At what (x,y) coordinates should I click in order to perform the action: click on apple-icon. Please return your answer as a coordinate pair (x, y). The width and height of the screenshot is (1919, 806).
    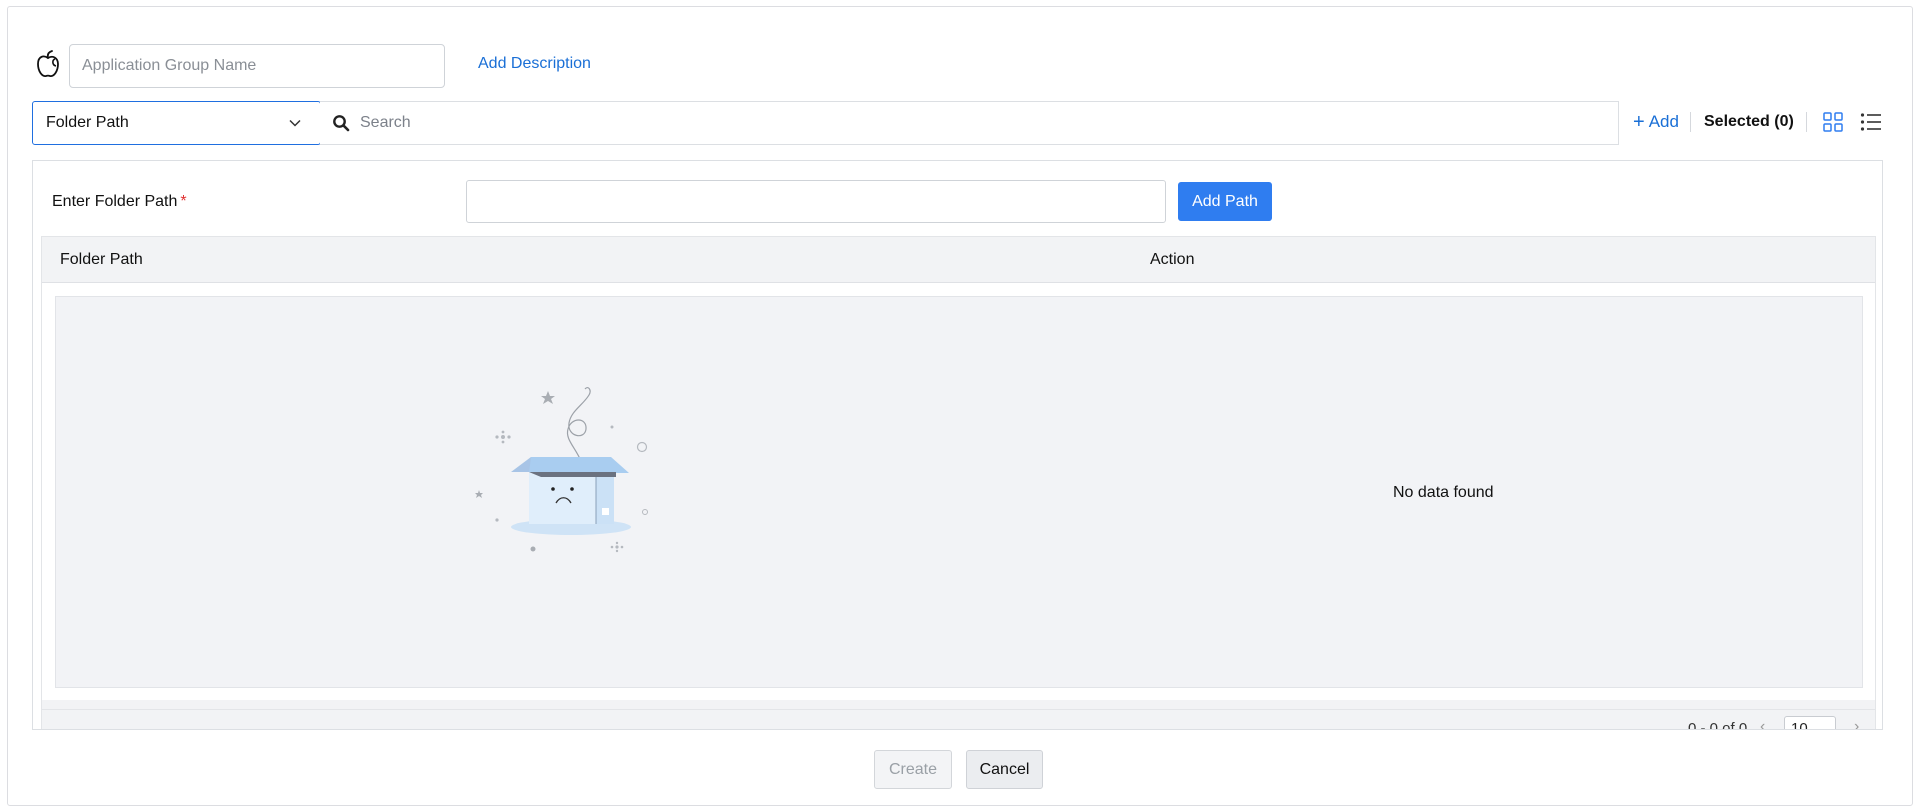
    Looking at the image, I should click on (48, 63).